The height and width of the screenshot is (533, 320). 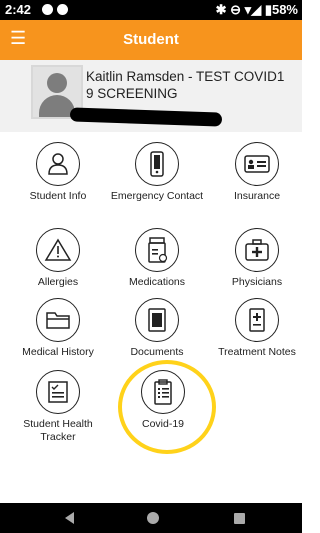 I want to click on covid-19-button: Covid-19, so click(x=163, y=400).